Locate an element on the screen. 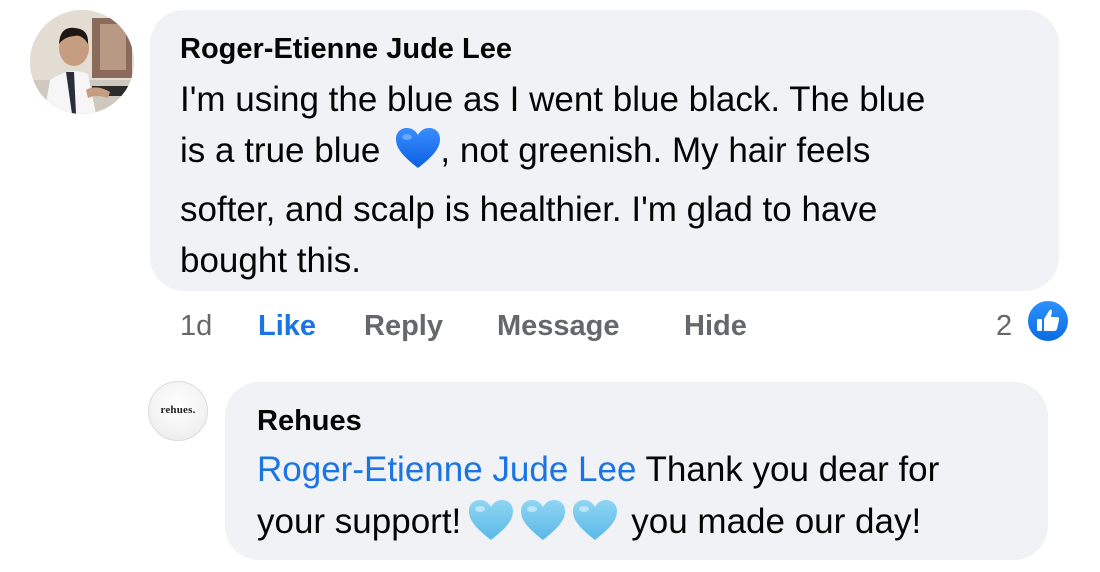 The image size is (1100, 572). comment-actions: 1d Like Reply Message Hide 2 is located at coordinates (550, 326).